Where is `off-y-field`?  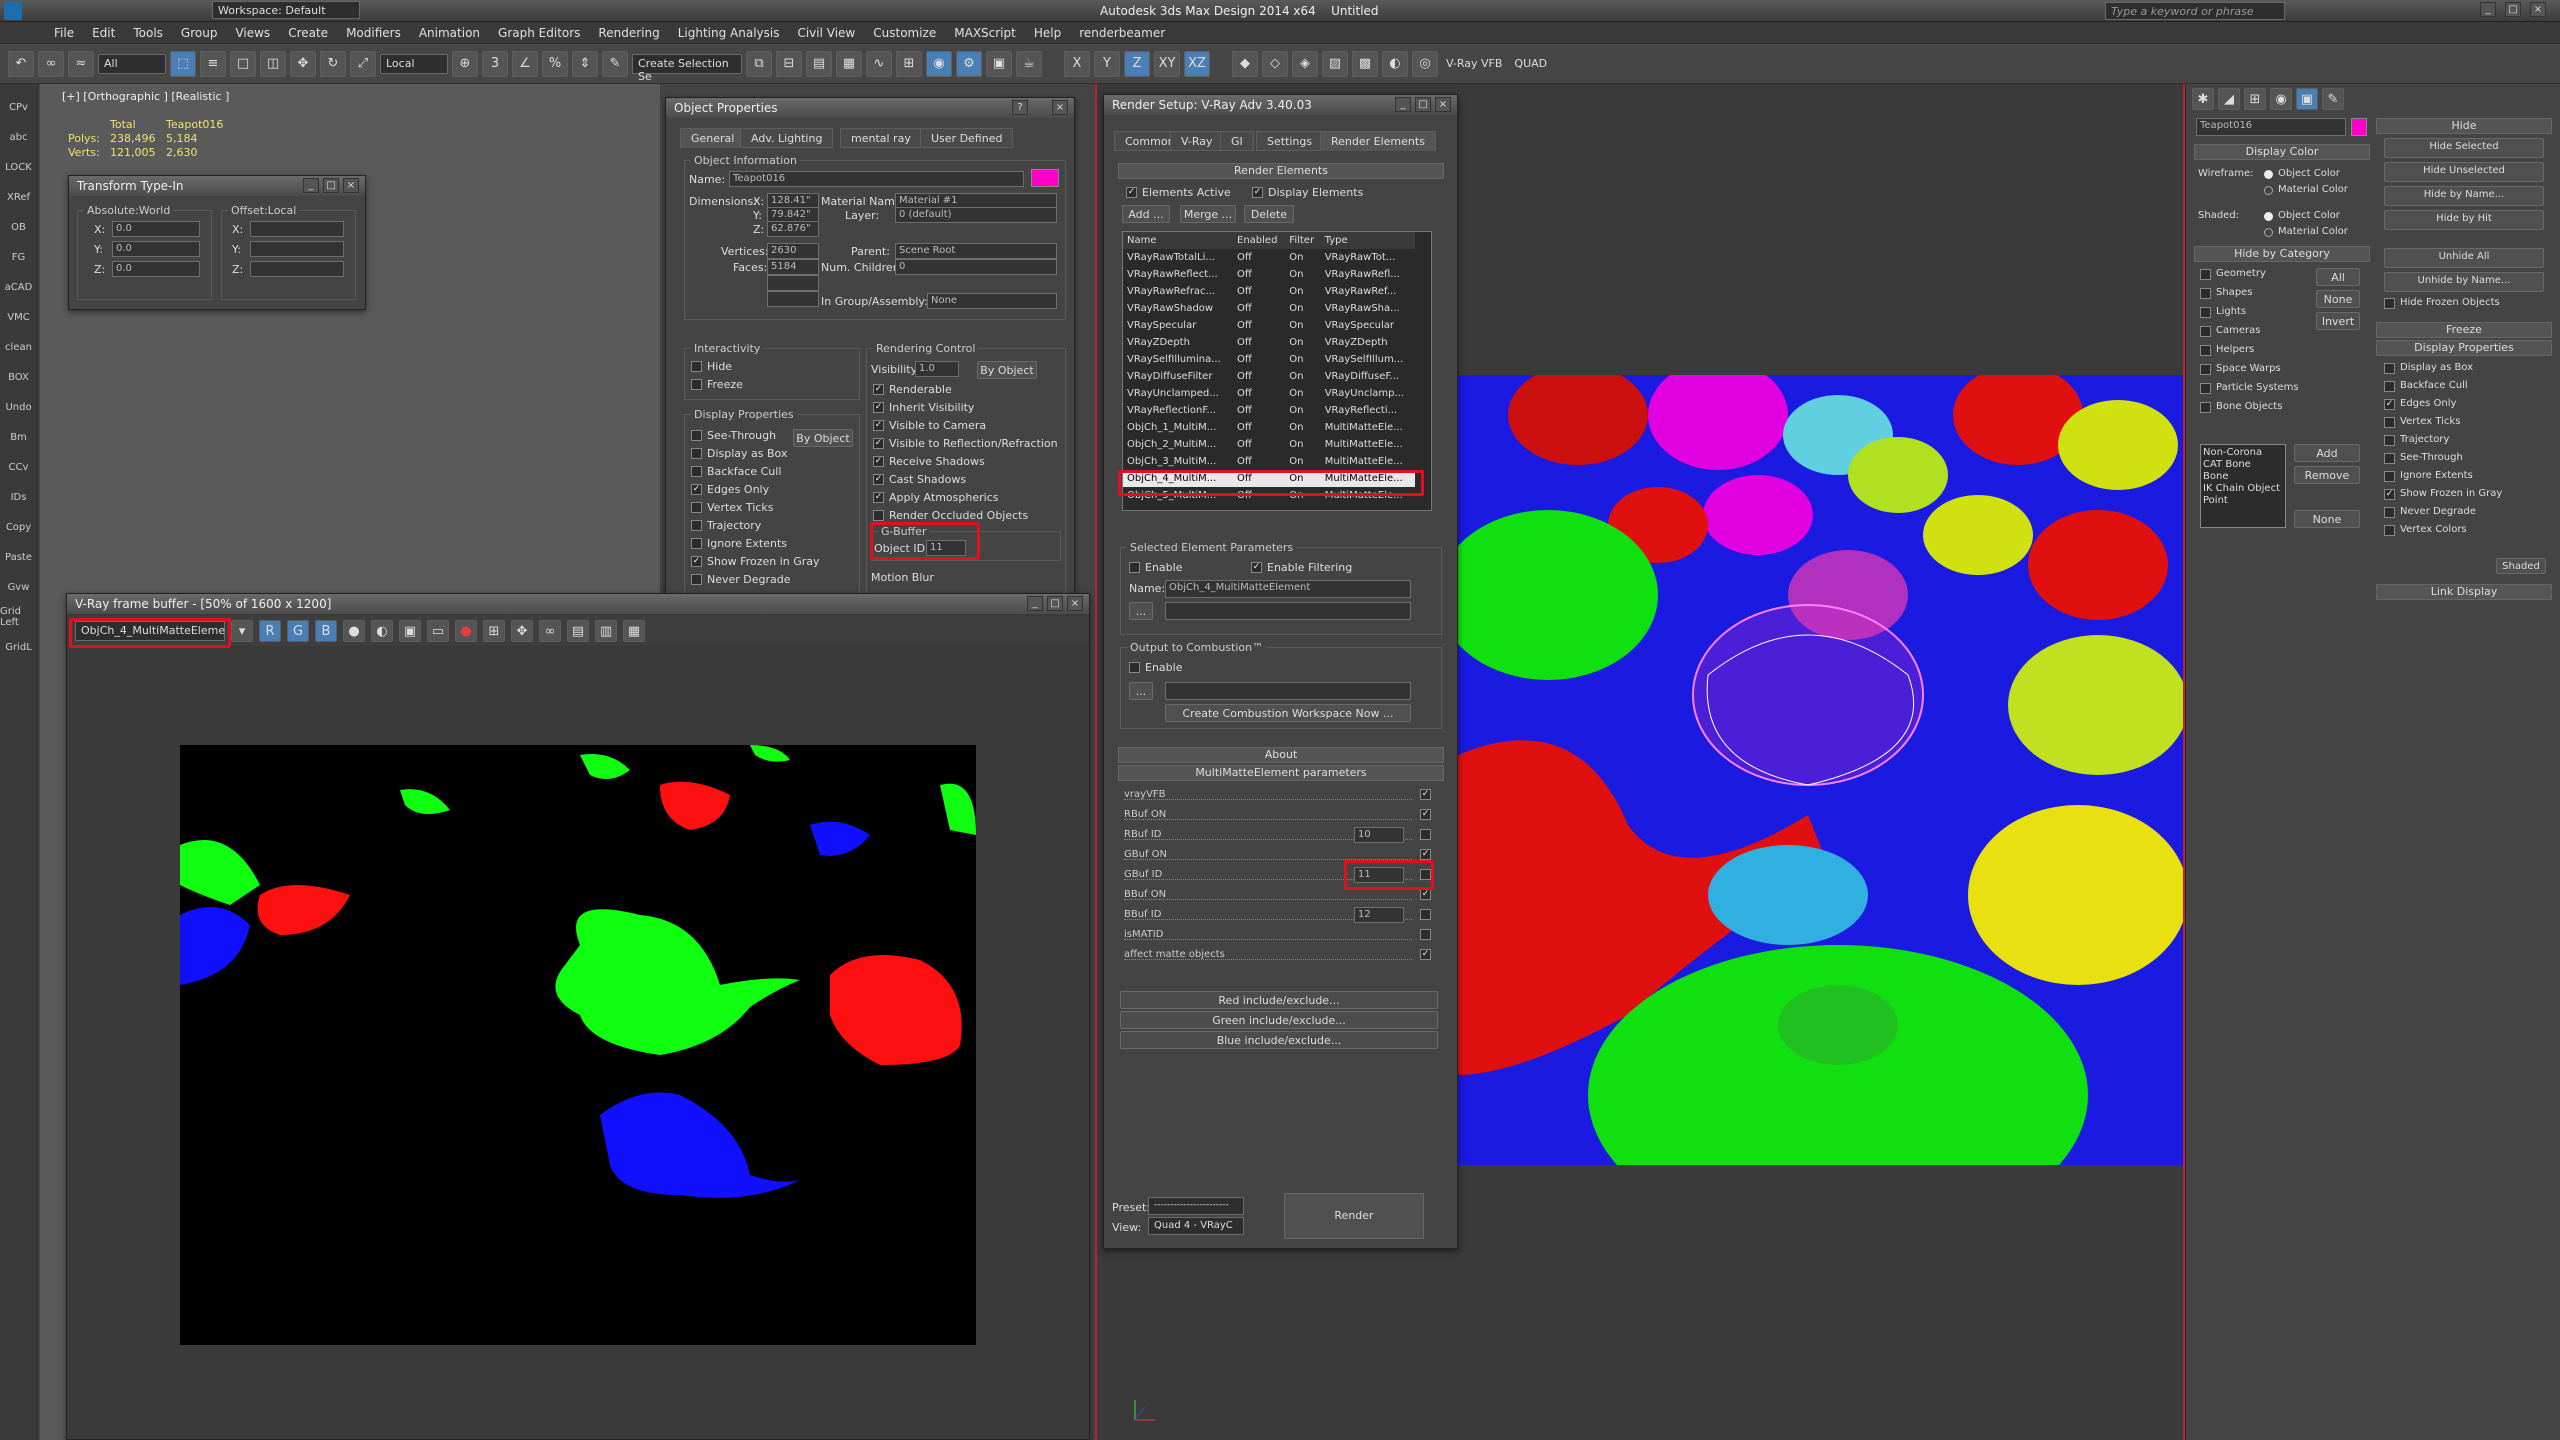 off-y-field is located at coordinates (297, 249).